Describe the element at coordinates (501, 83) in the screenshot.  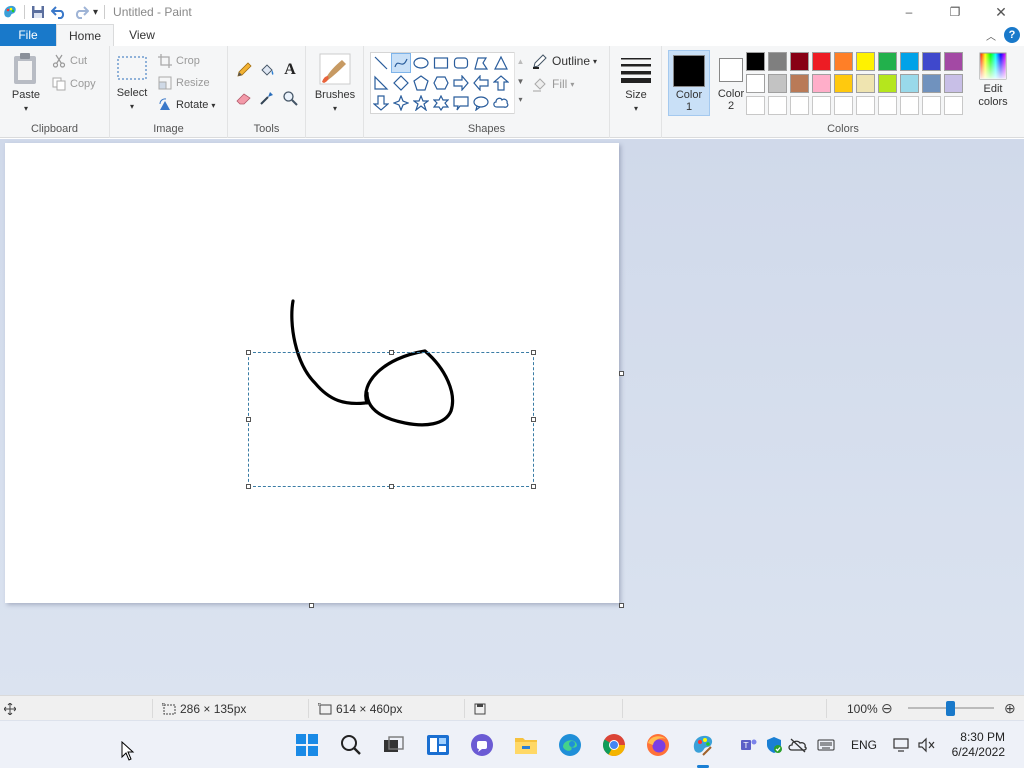
I see `up-arrow-shape-icon` at that location.